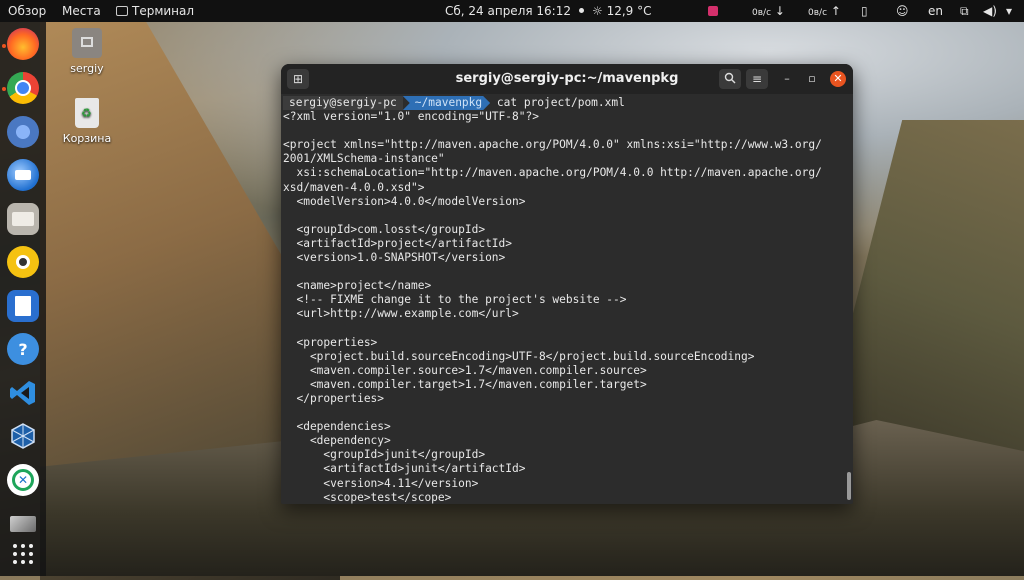 Image resolution: width=1024 pixels, height=580 pixels. What do you see at coordinates (23, 219) in the screenshot?
I see `files-icon` at bounding box center [23, 219].